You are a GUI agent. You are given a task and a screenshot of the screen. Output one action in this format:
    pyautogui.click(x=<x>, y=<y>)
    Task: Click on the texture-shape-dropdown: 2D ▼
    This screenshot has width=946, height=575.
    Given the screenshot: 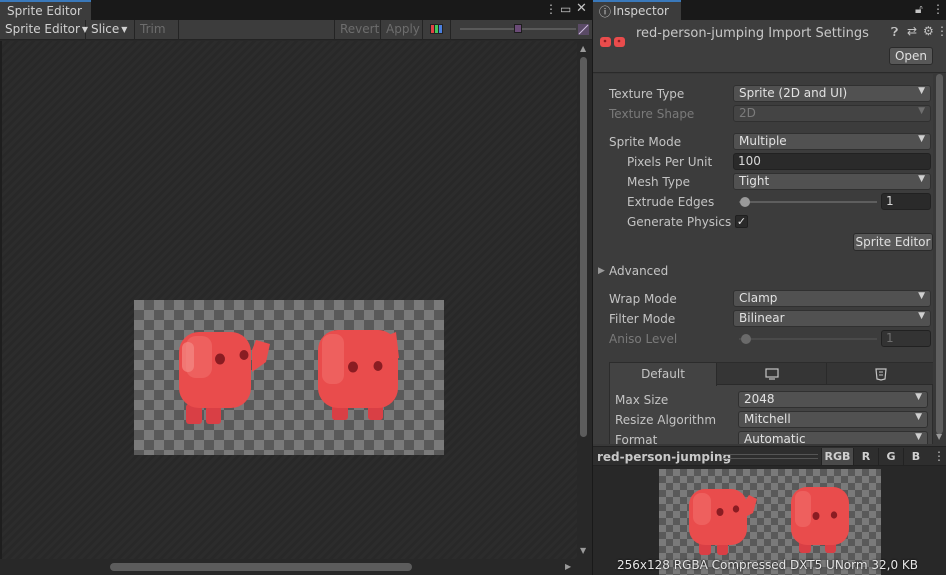 What is the action you would take?
    pyautogui.click(x=832, y=113)
    